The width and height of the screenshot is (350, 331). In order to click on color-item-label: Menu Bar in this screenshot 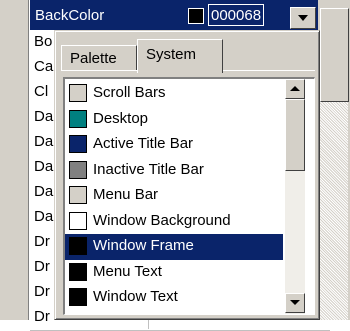, I will do `click(126, 194)`.